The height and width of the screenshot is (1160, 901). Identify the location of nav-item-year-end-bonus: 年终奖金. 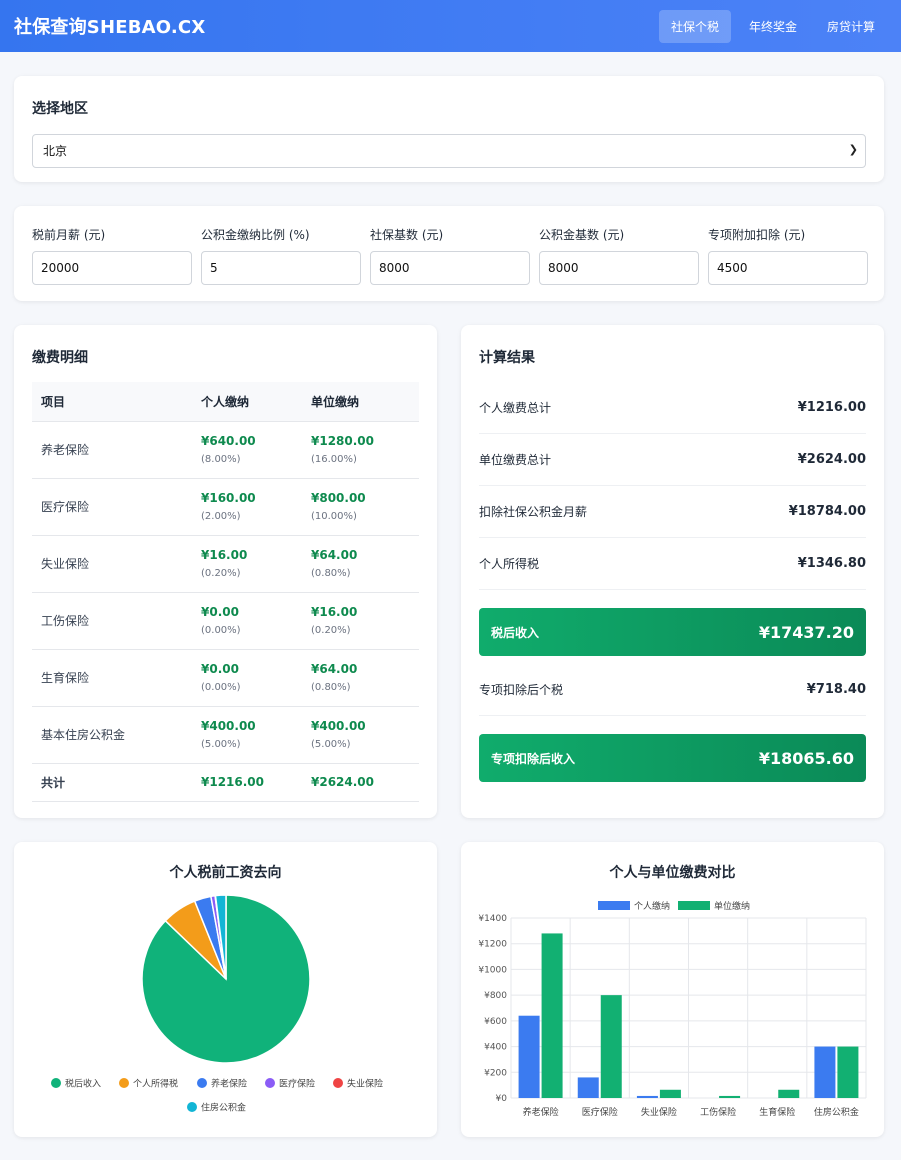
(773, 26).